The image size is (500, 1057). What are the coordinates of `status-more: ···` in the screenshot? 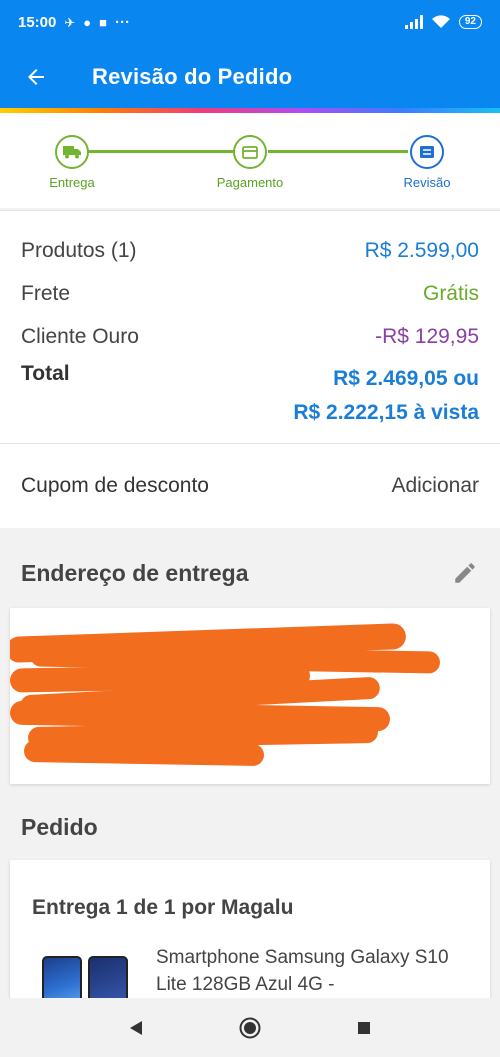 It's located at (122, 22).